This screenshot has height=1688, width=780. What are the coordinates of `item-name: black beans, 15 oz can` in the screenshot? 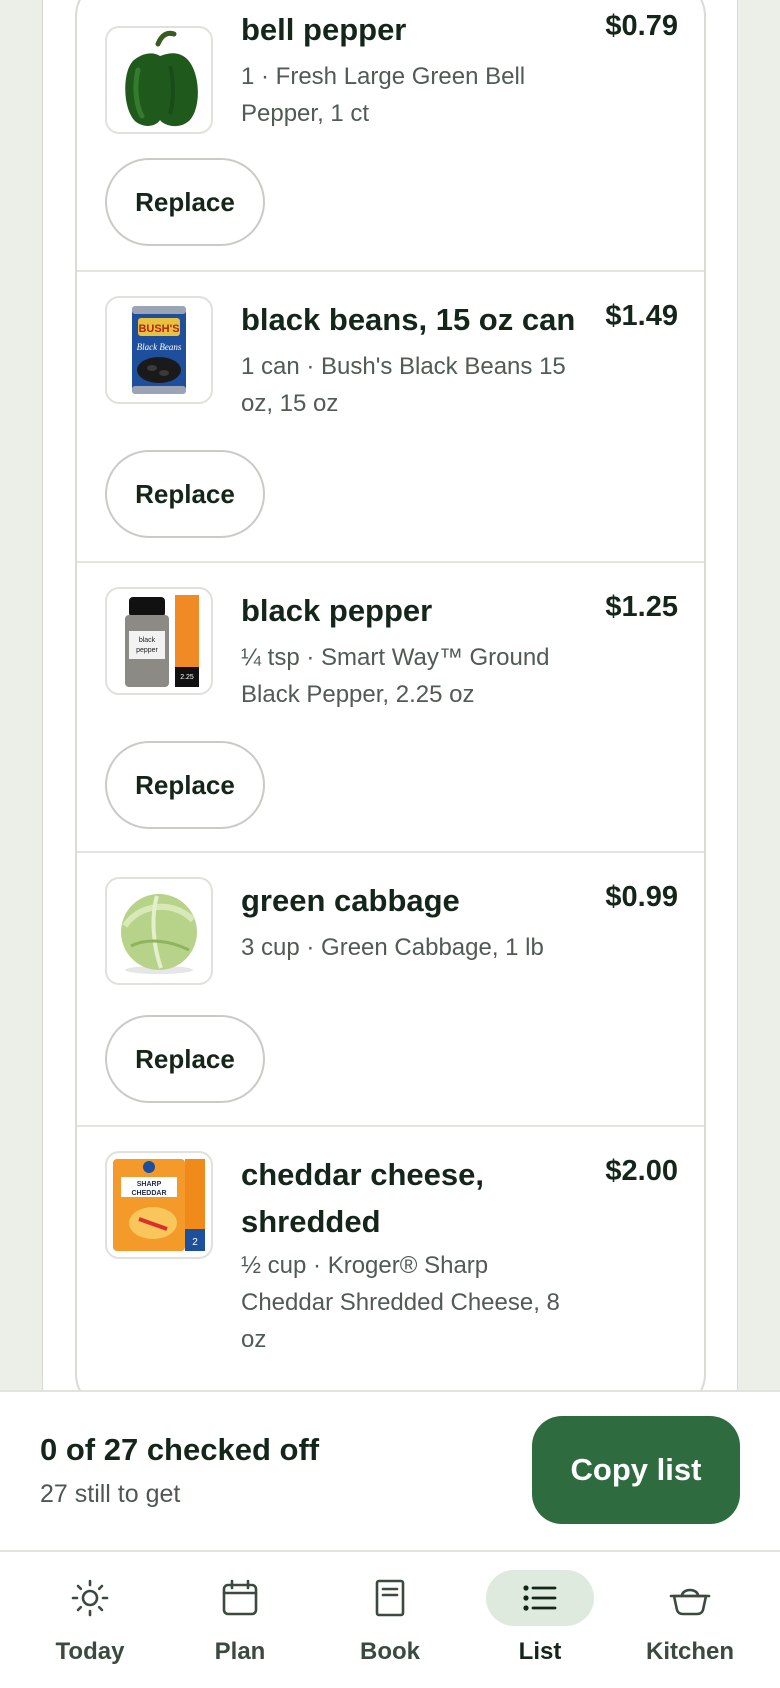 It's located at (408, 319).